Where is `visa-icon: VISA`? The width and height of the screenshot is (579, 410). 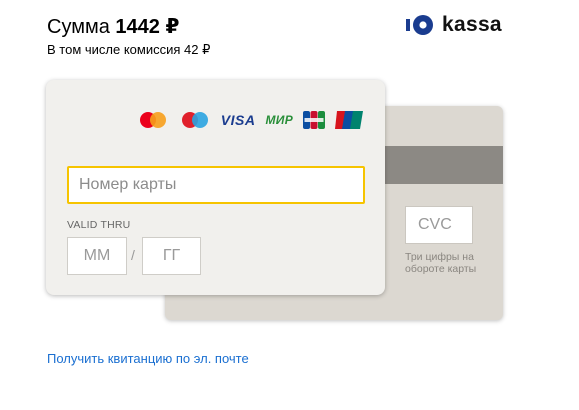
visa-icon: VISA is located at coordinates (238, 120).